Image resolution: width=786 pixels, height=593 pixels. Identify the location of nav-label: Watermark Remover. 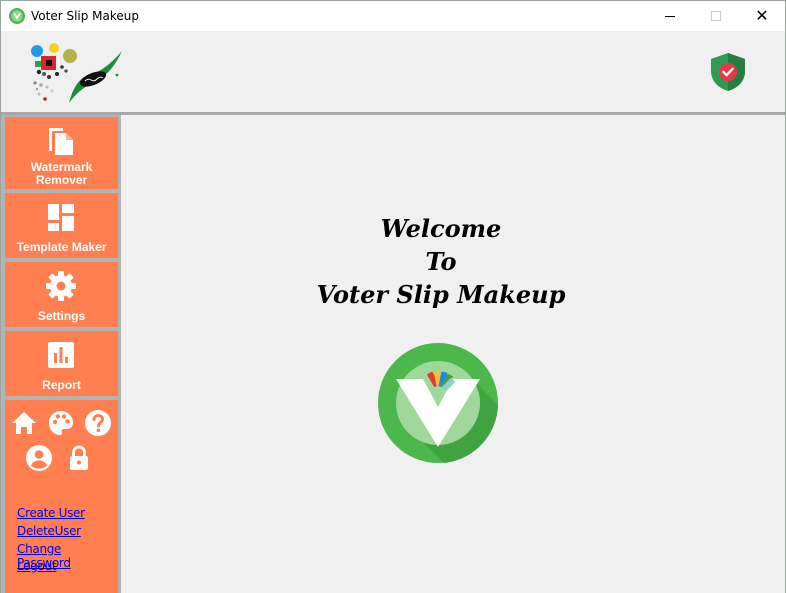
(61, 173).